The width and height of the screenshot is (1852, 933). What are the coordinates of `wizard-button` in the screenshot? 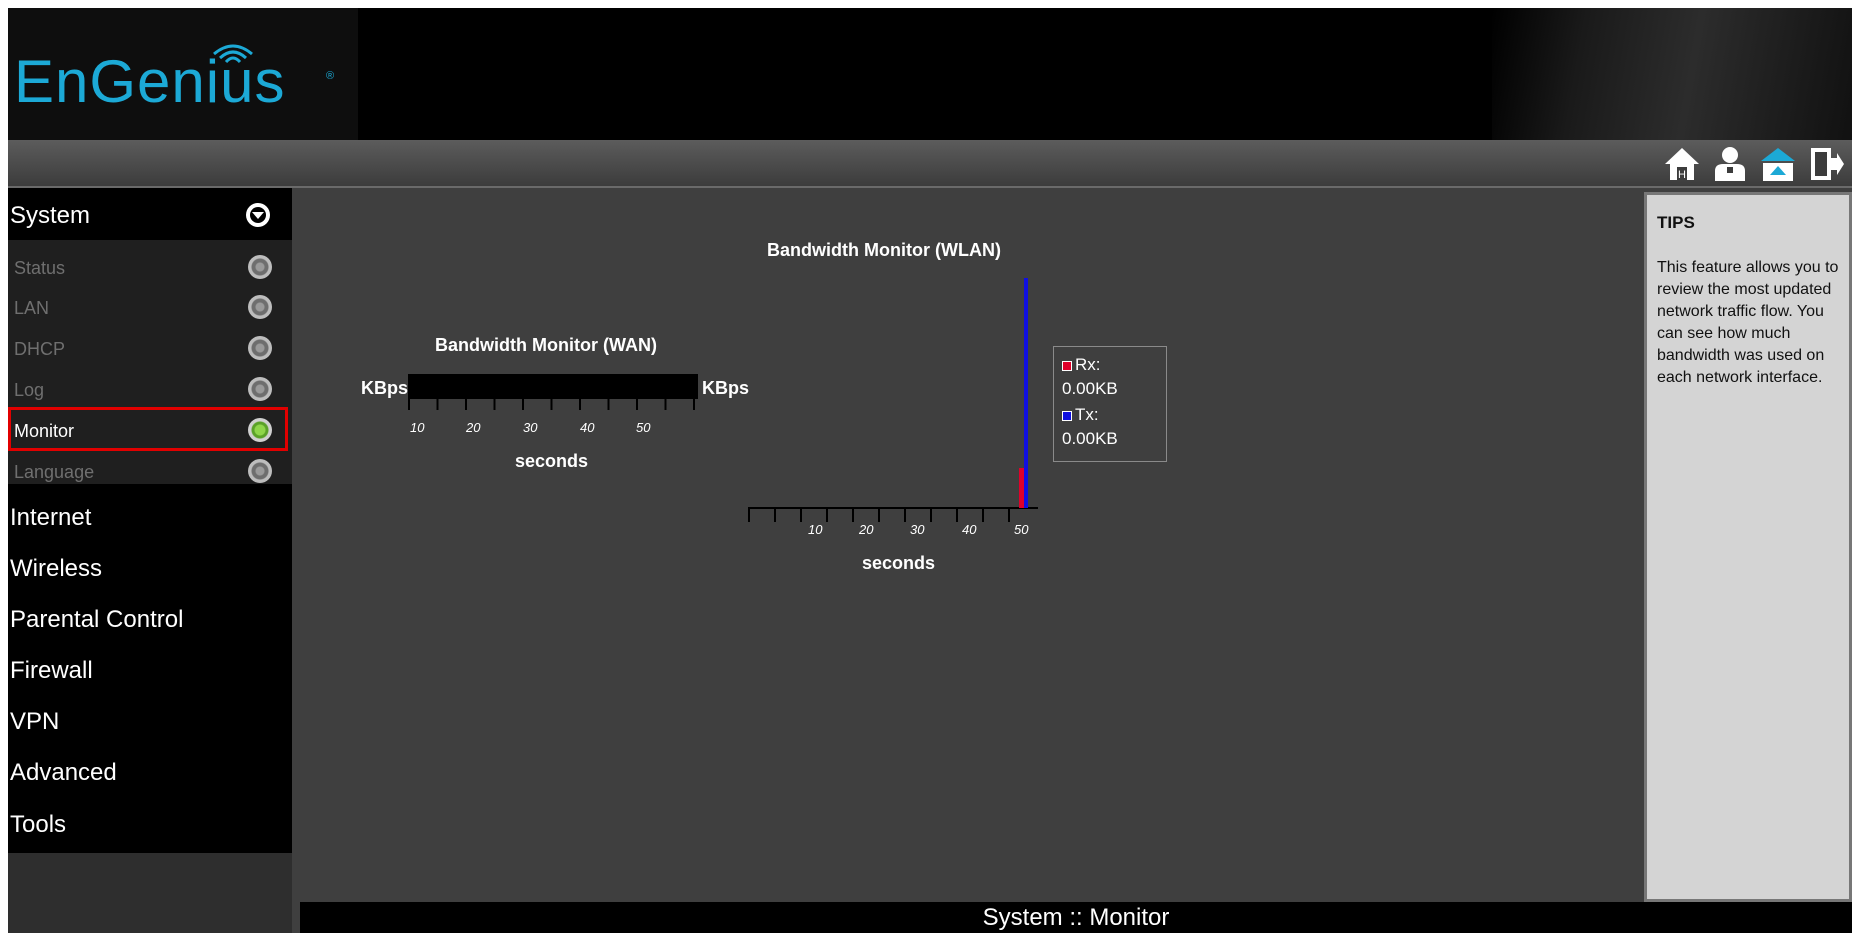 It's located at (1778, 164).